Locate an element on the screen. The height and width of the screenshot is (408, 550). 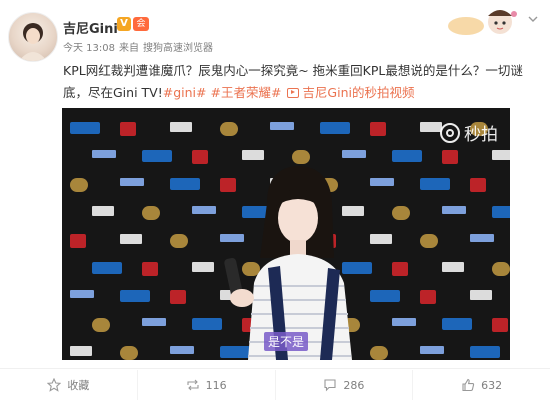
chevron-down-icon is located at coordinates (533, 19).